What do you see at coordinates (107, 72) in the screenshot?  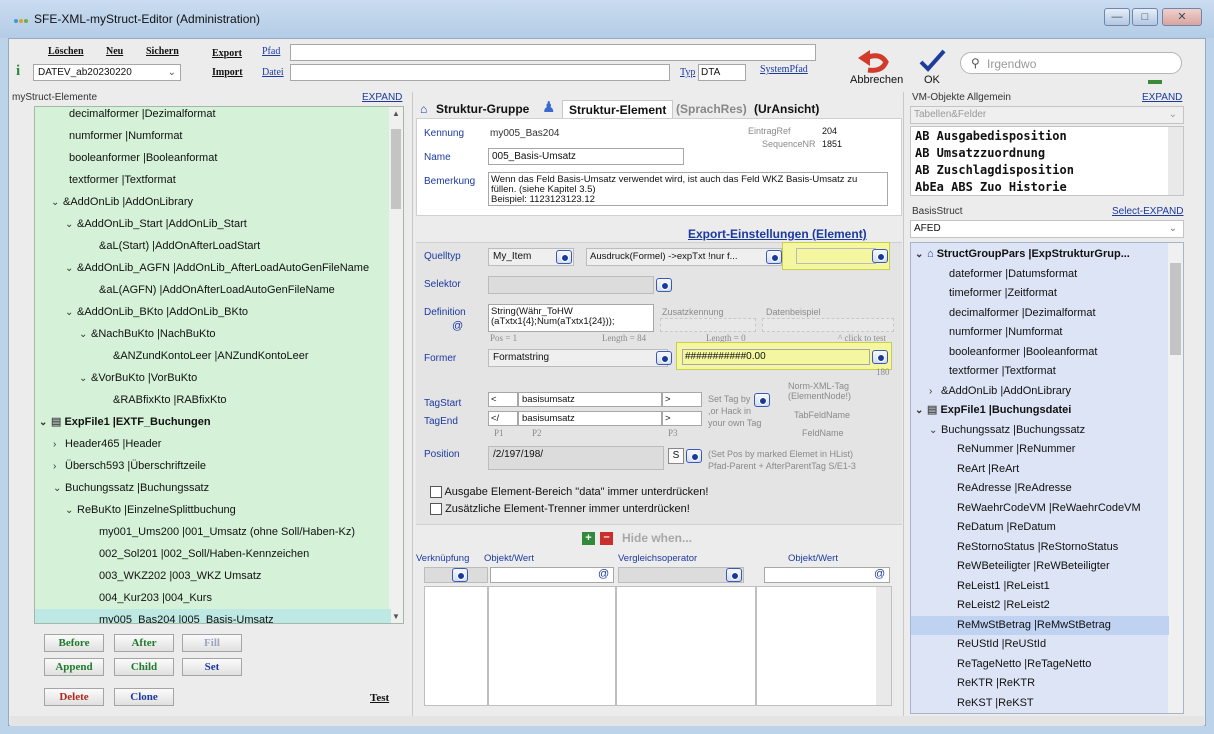 I see `db-select: DATEV_ab20230220 ⌄` at bounding box center [107, 72].